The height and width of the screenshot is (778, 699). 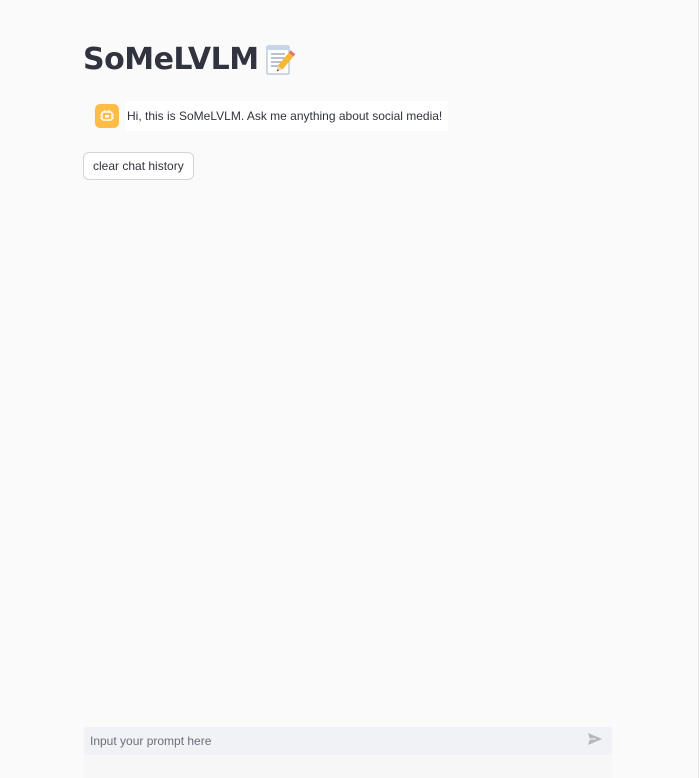 I want to click on header: SoMeLVLM, so click(x=189, y=60).